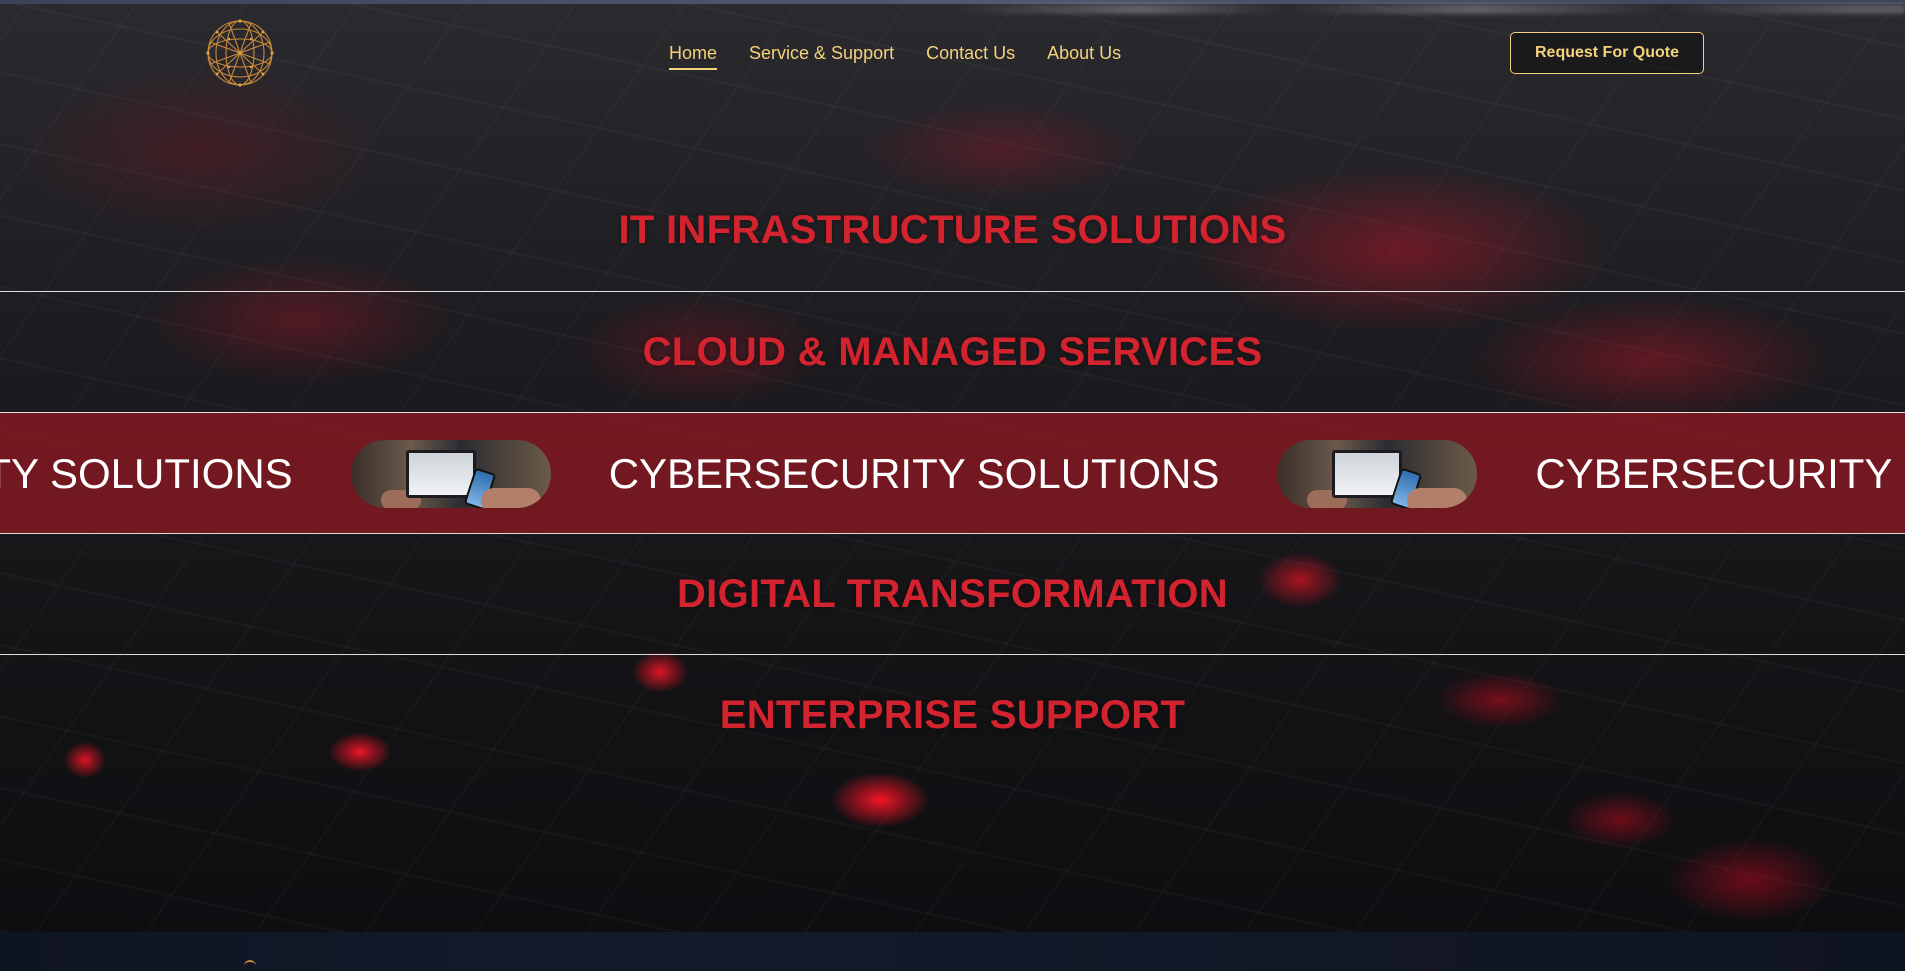 This screenshot has height=971, width=1905. I want to click on nav-about-us-link: About Us, so click(1084, 55).